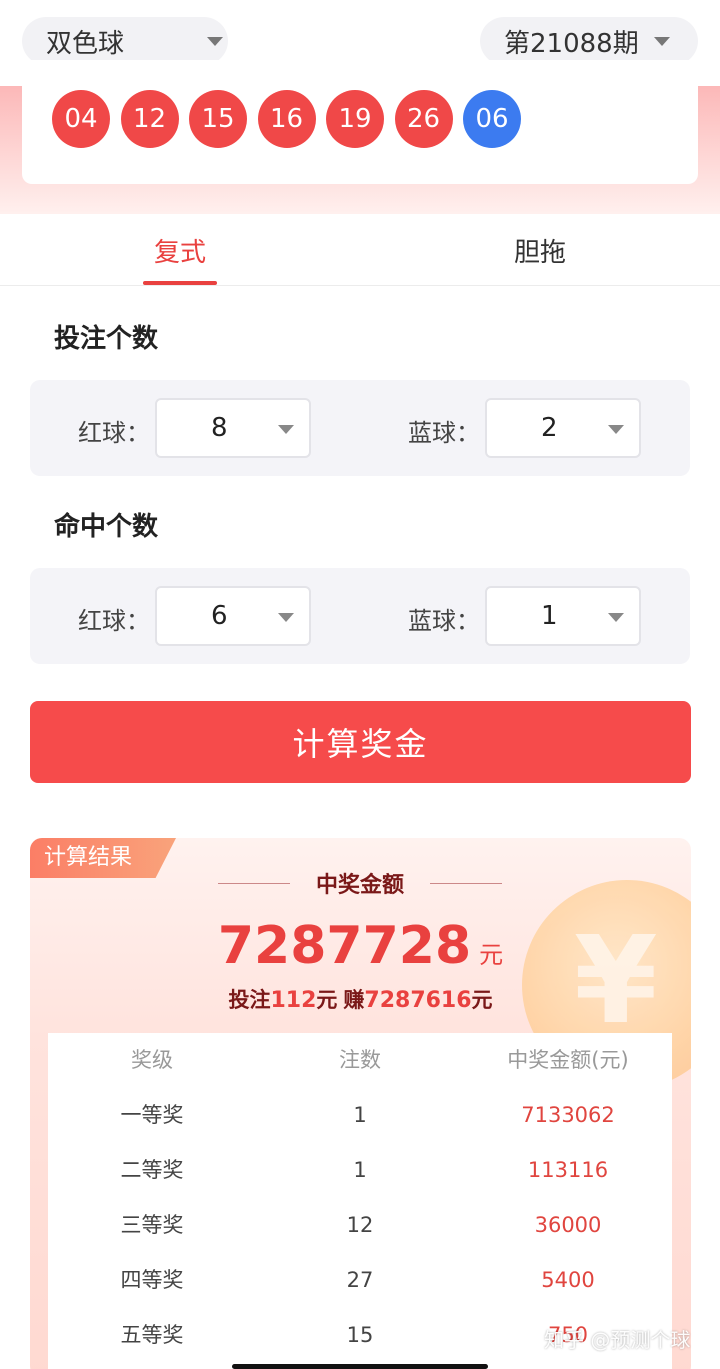 The height and width of the screenshot is (1369, 720). I want to click on table-row: 二等奖 1 113116, so click(360, 1170).